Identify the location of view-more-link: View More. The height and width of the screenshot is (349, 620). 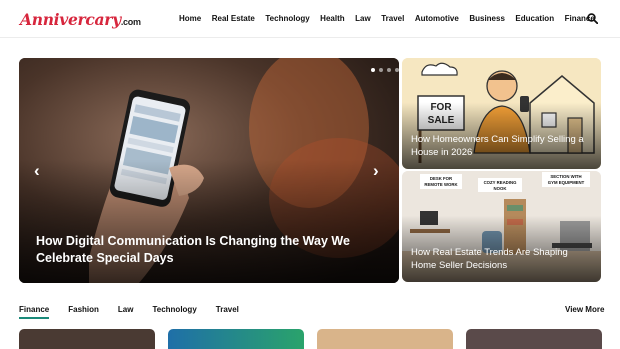
(584, 309).